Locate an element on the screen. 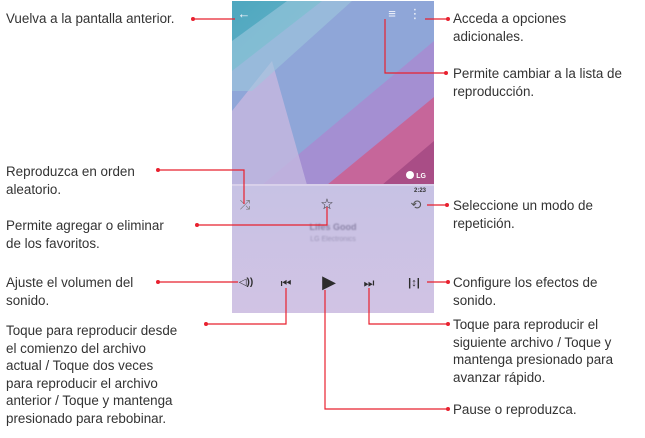 This screenshot has width=645, height=438. lg-logo-icon is located at coordinates (410, 175).